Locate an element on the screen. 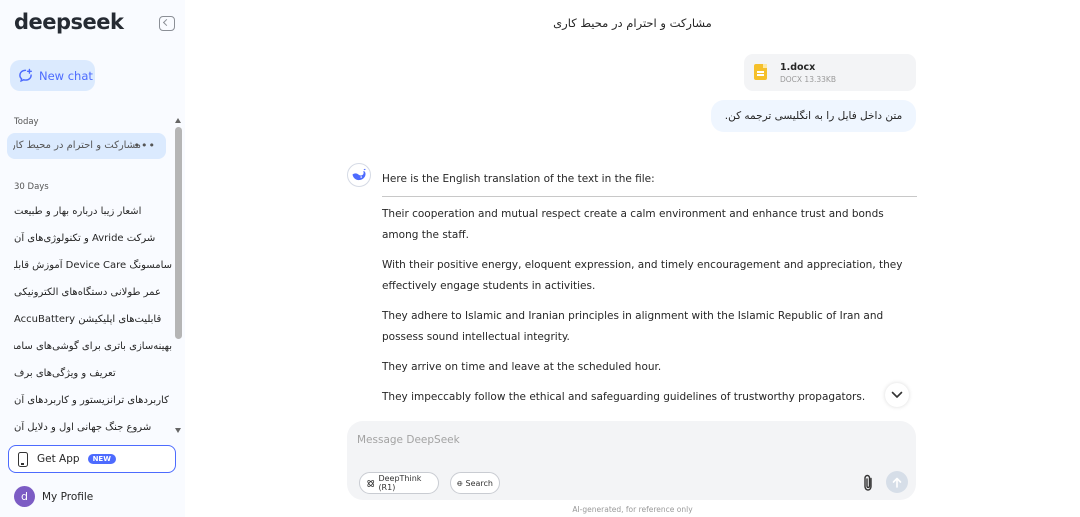 This screenshot has width=1080, height=517. docx-file-icon is located at coordinates (760, 72).